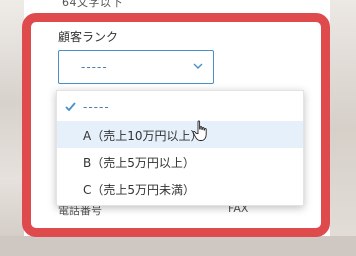 This screenshot has width=356, height=256. Describe the element at coordinates (92, 4) in the screenshot. I see `field-note: 64文字以下` at that location.